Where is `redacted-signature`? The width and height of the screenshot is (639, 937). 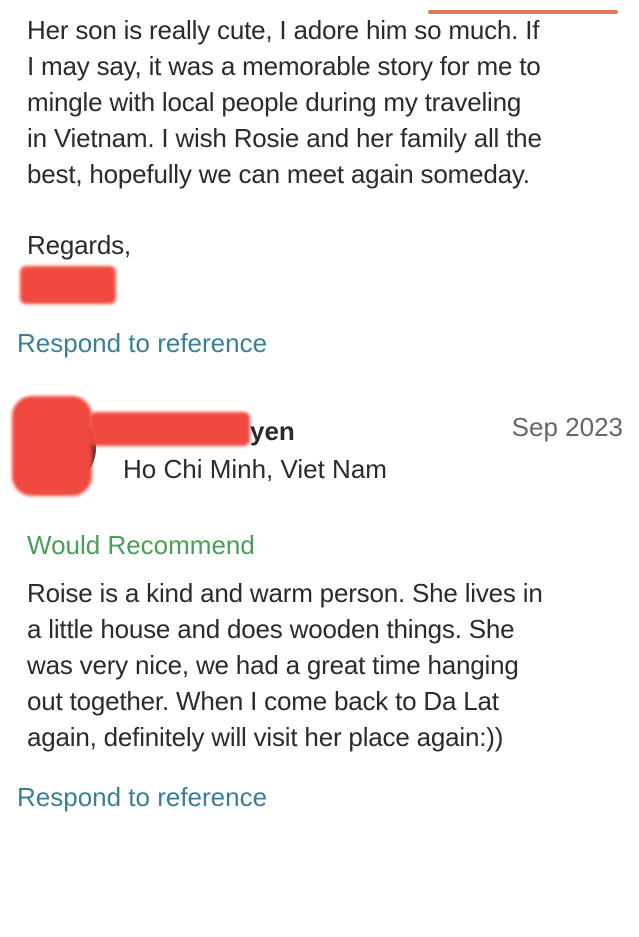 redacted-signature is located at coordinates (68, 285).